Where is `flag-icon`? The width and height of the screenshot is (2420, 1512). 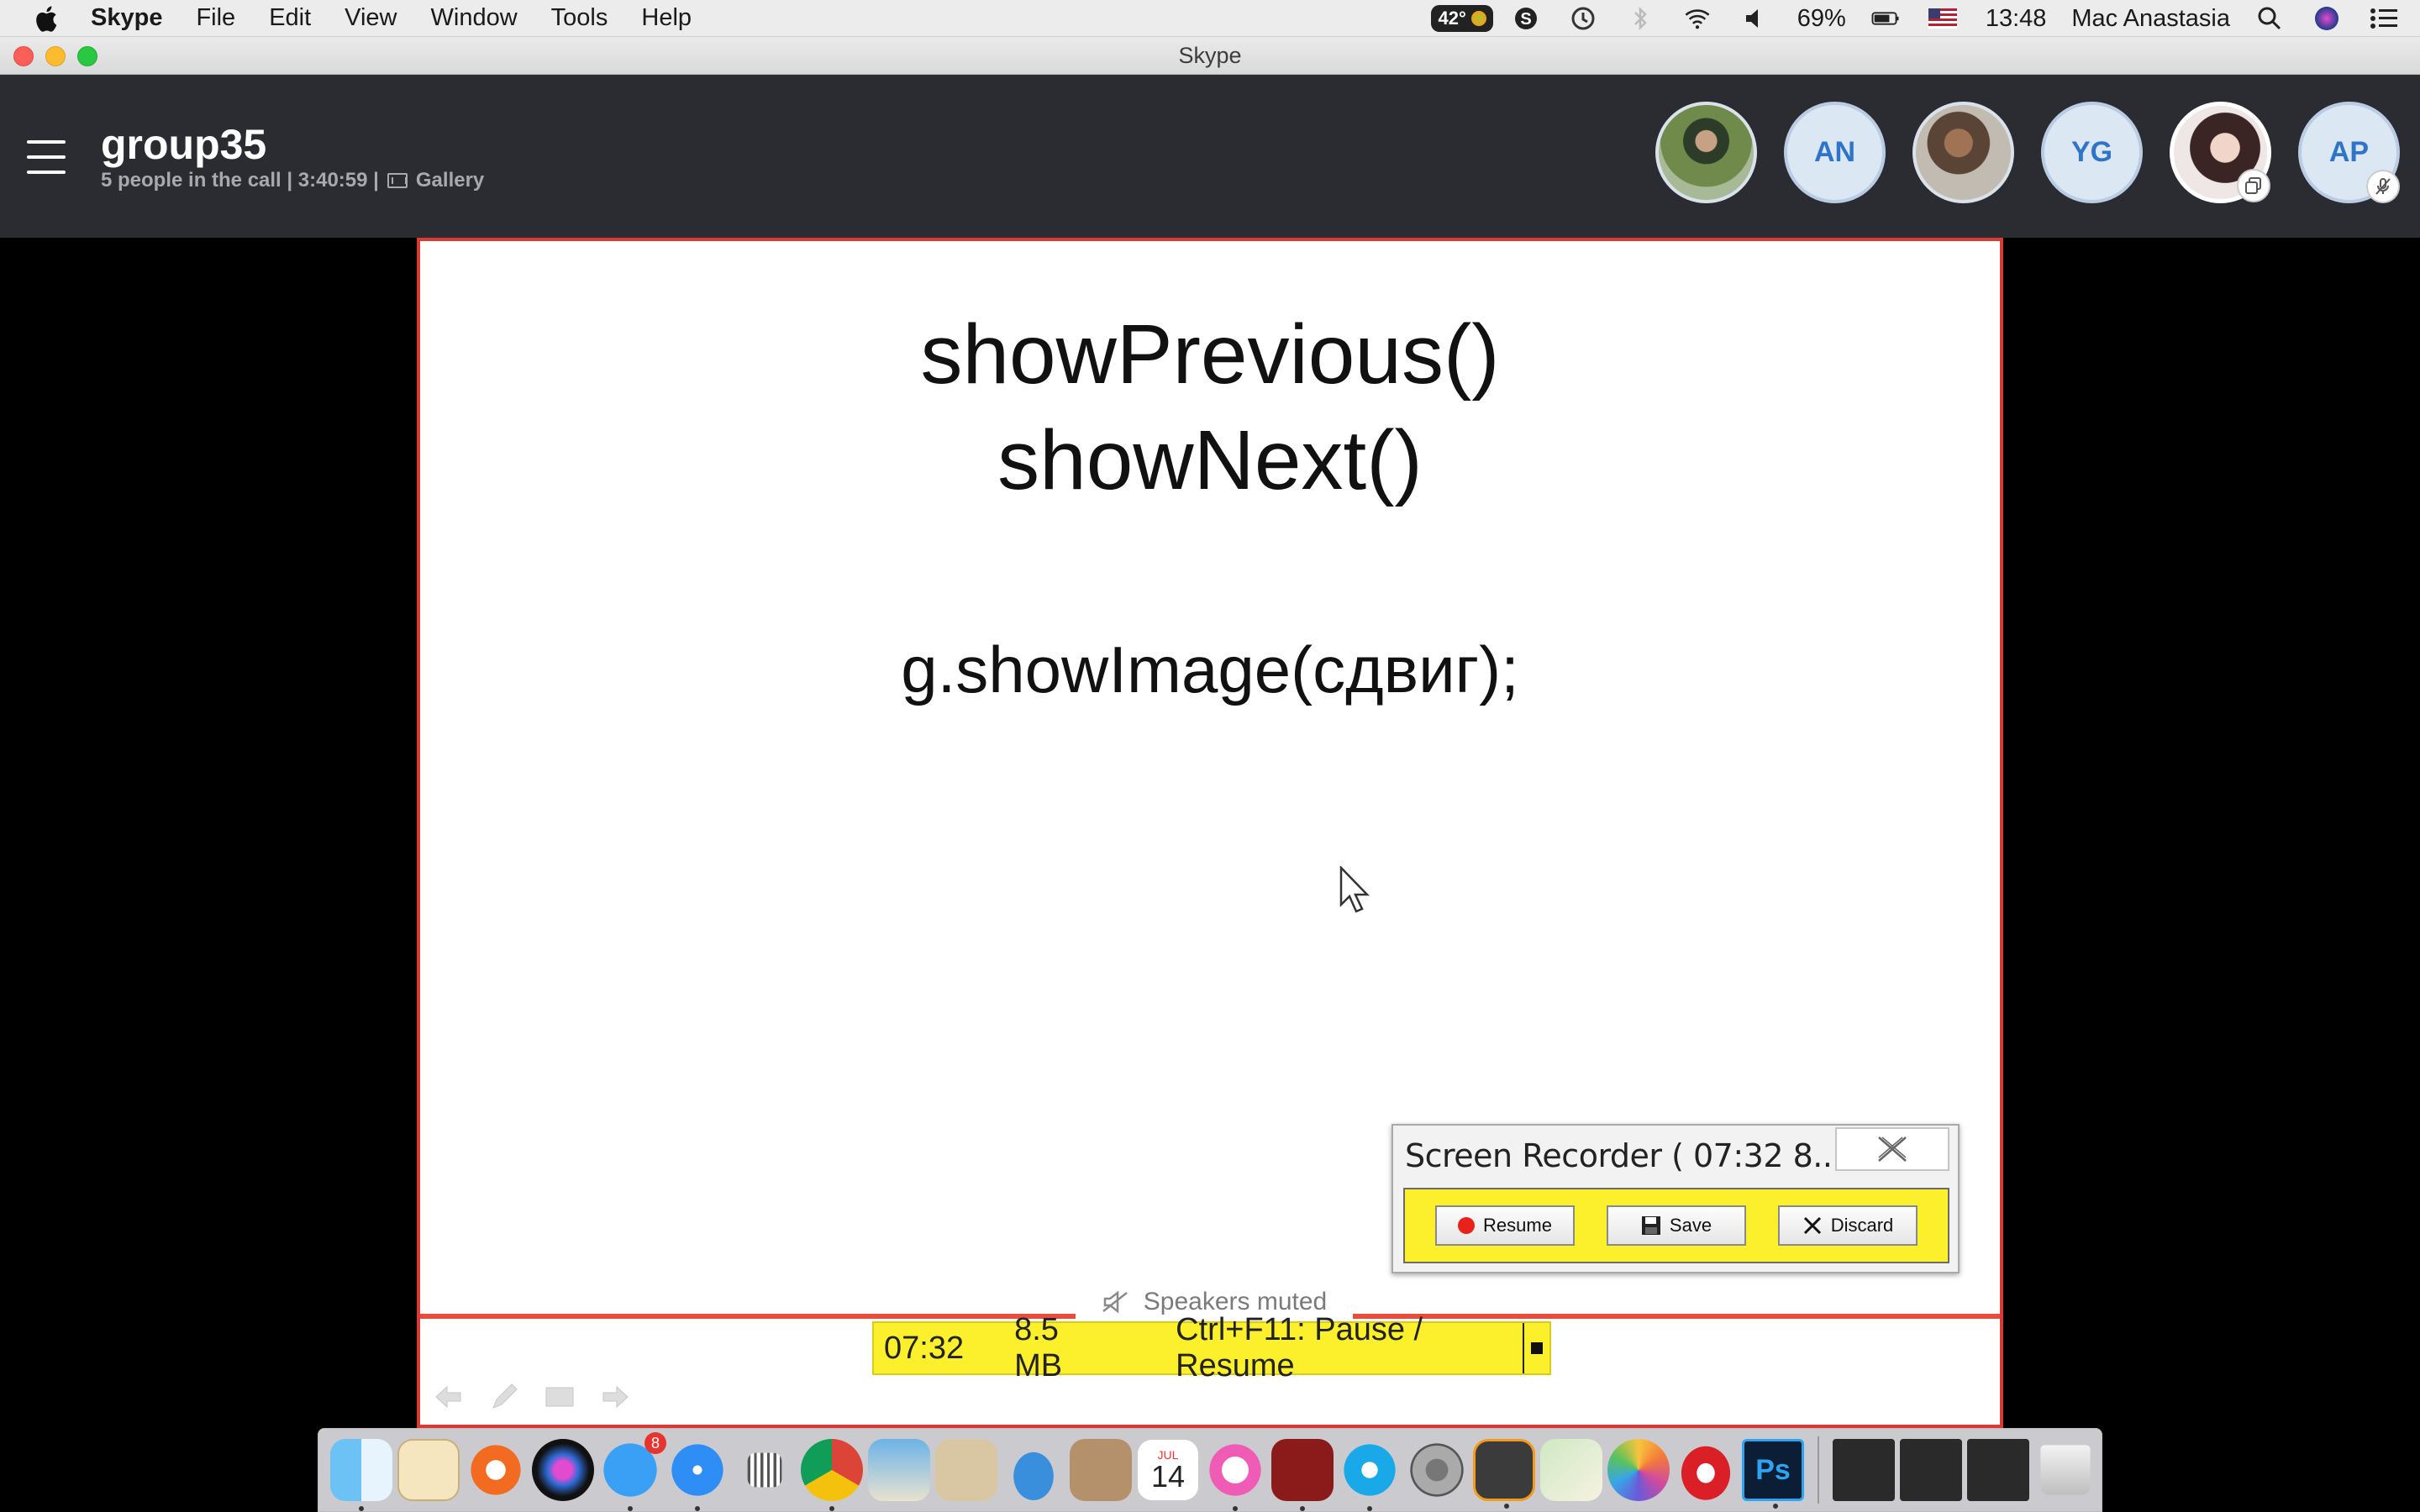 flag-icon is located at coordinates (1942, 18).